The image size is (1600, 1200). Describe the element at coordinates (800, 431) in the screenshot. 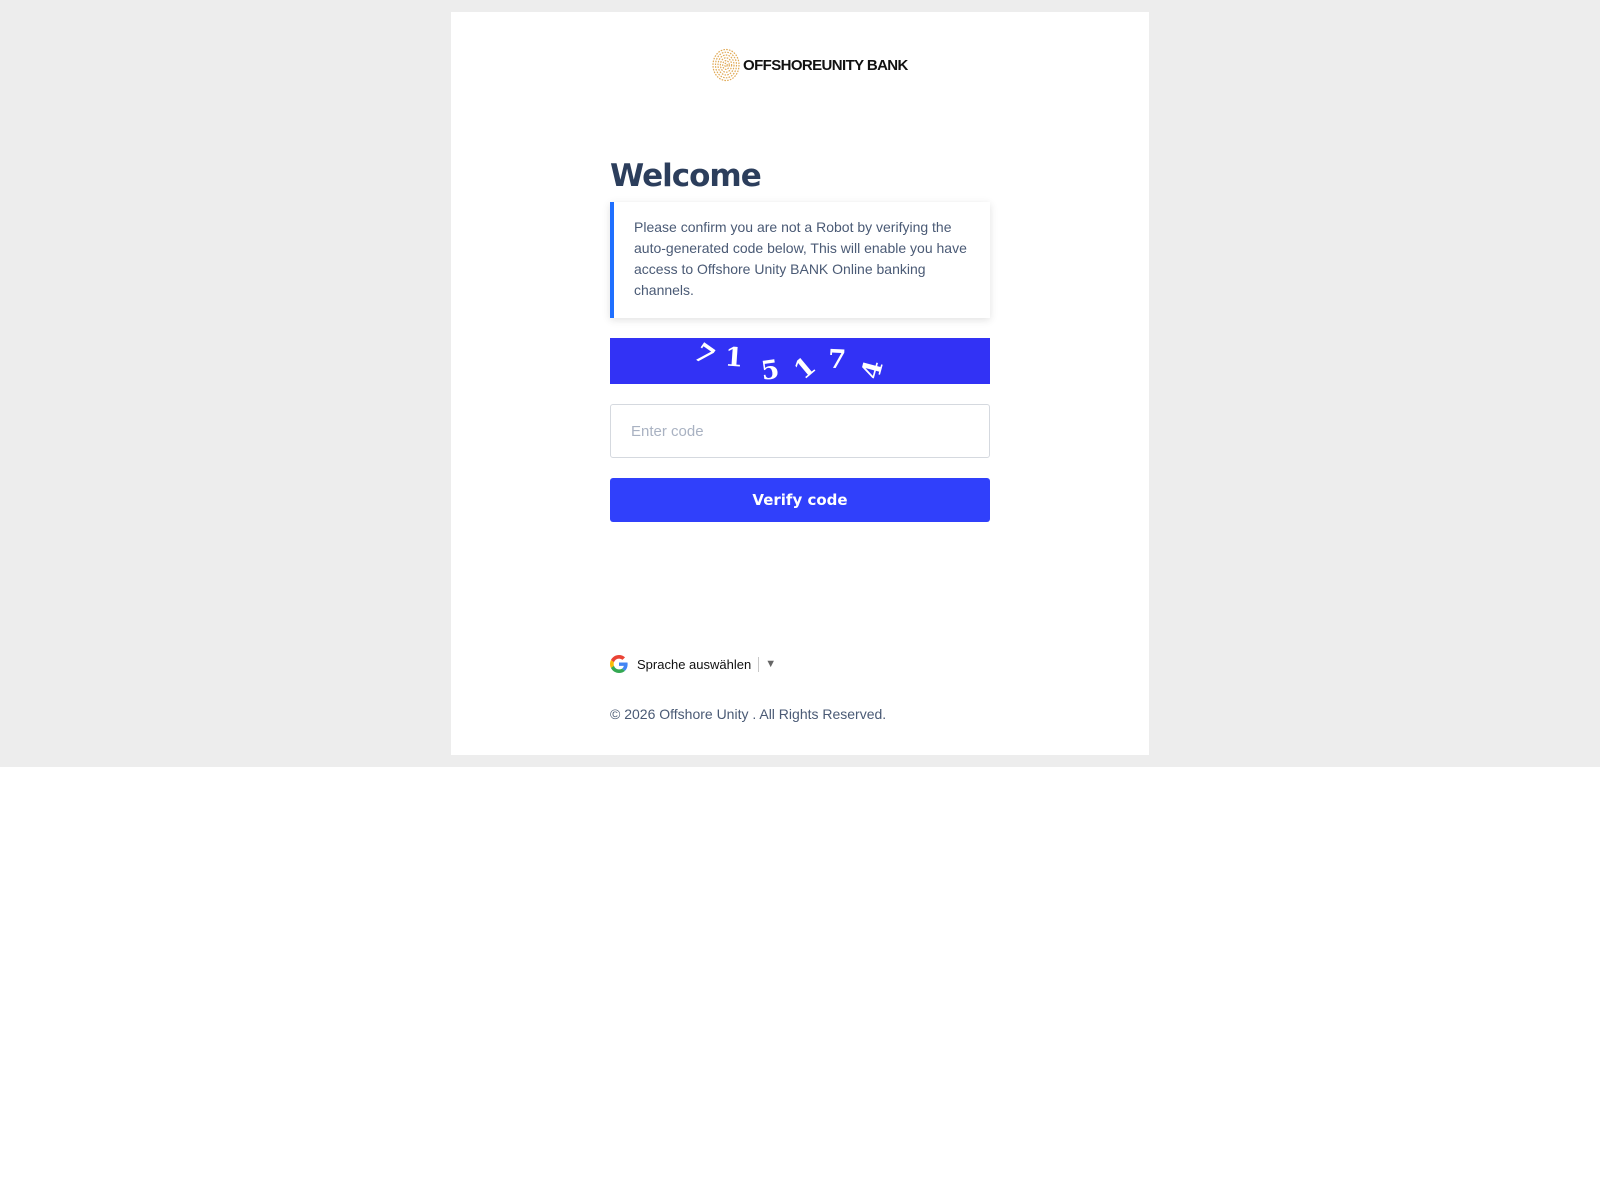

I see `code-input` at that location.